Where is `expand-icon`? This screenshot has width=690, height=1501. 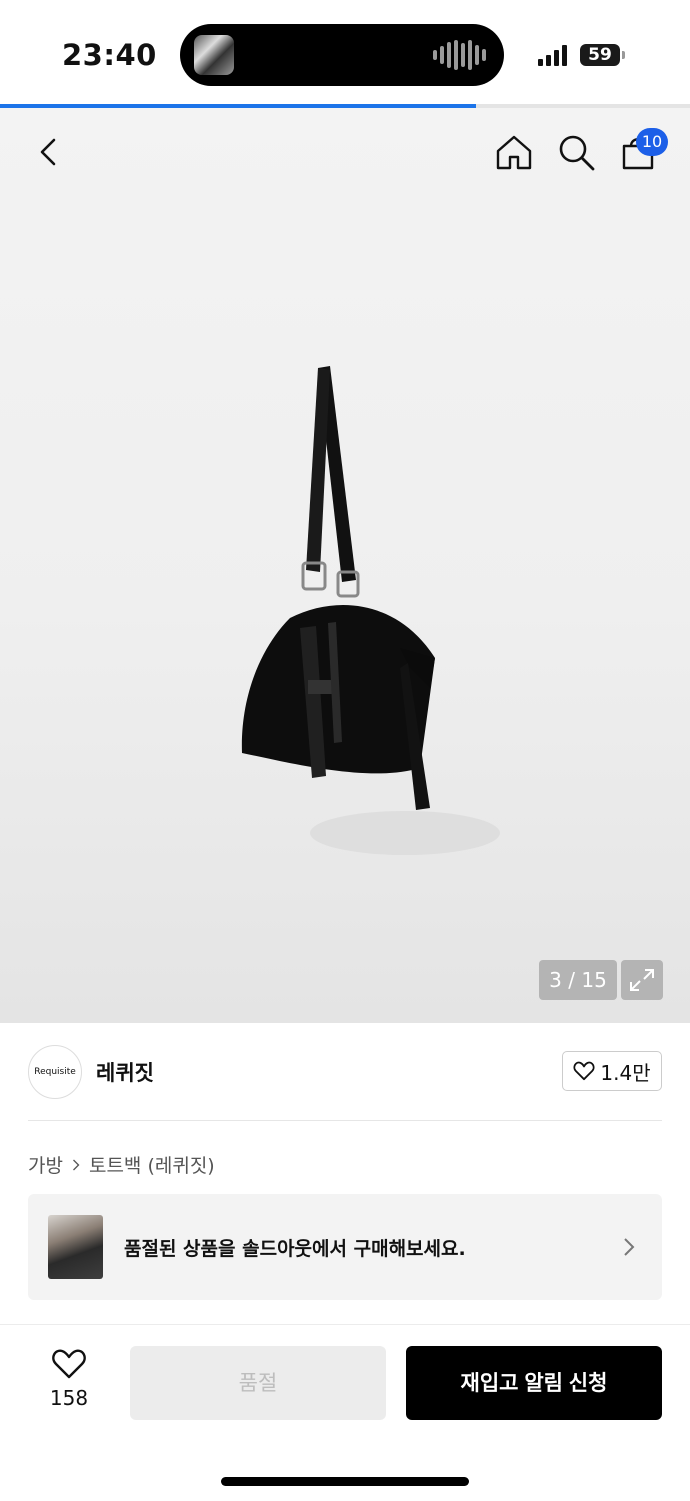
expand-icon is located at coordinates (642, 980).